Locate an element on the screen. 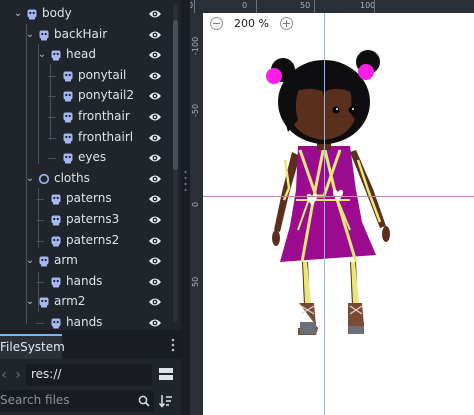 This screenshot has height=415, width=474. scene-tree-item-paterns: paterns is located at coordinates (90, 199).